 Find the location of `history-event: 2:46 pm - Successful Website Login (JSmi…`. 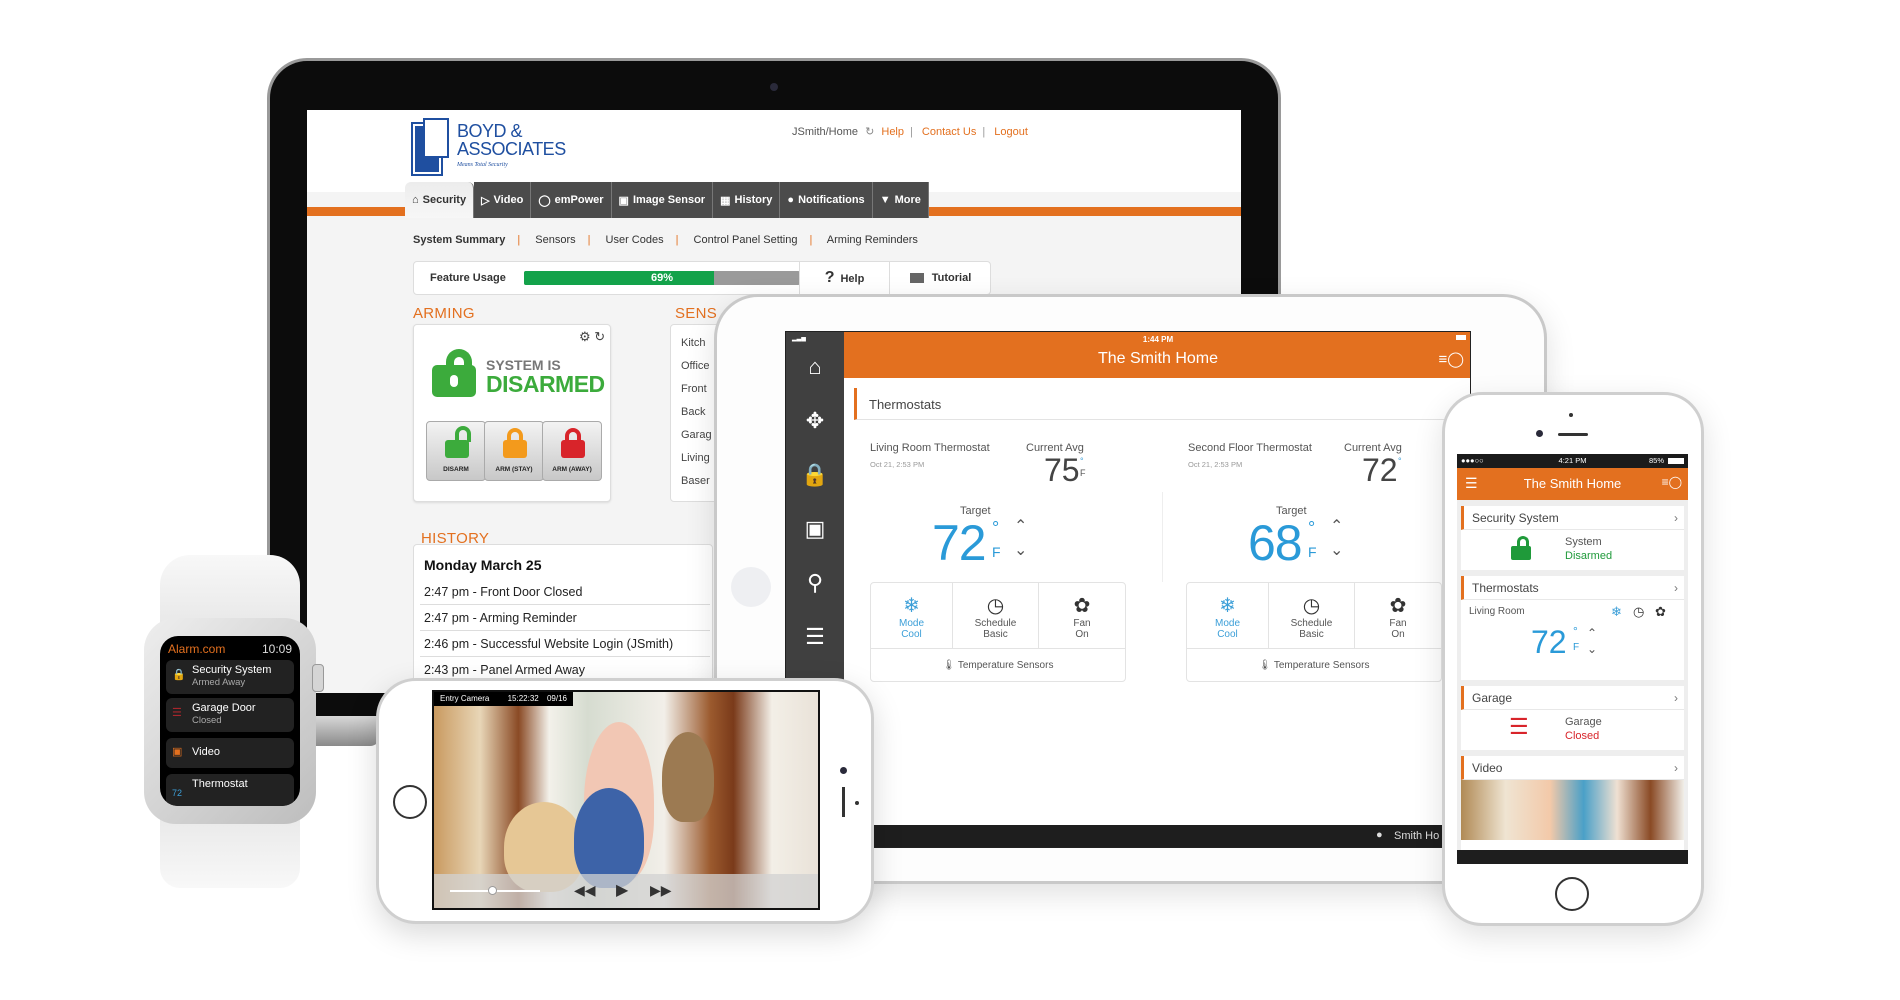

history-event: 2:46 pm - Successful Website Login (JSmi… is located at coordinates (565, 644).